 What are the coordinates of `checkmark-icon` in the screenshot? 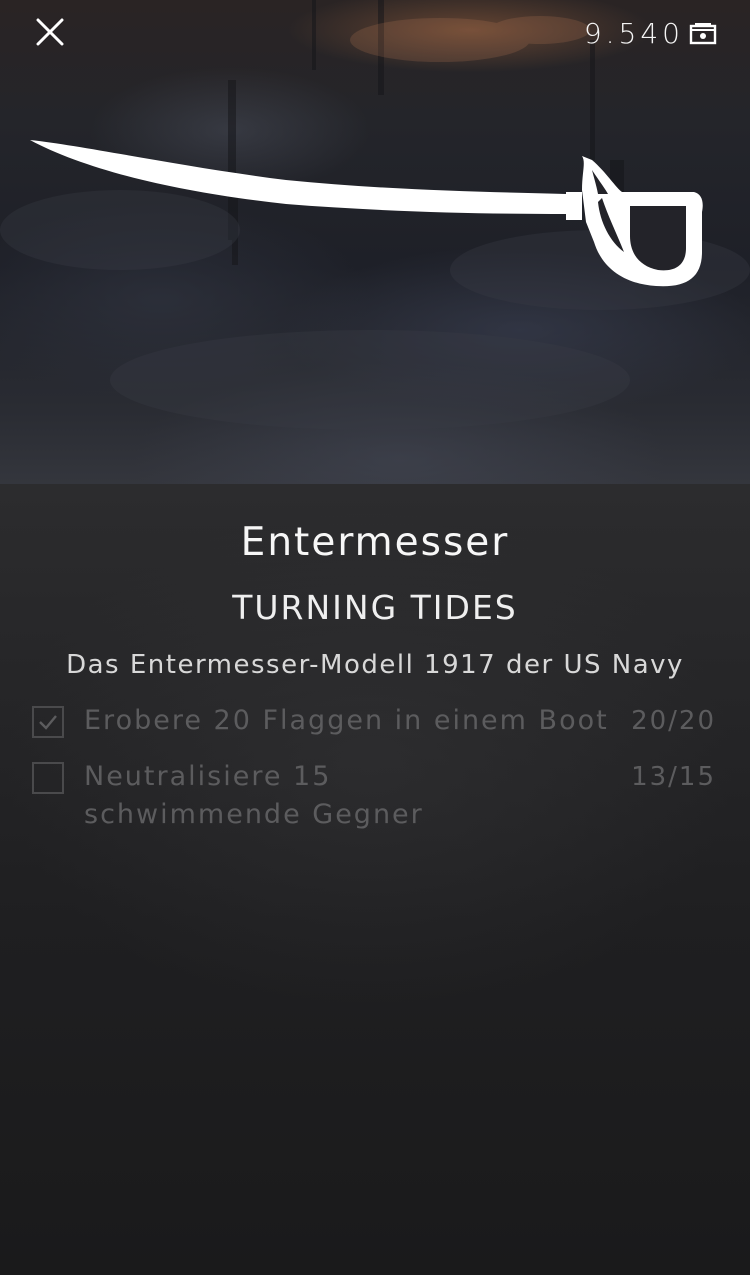 It's located at (48, 722).